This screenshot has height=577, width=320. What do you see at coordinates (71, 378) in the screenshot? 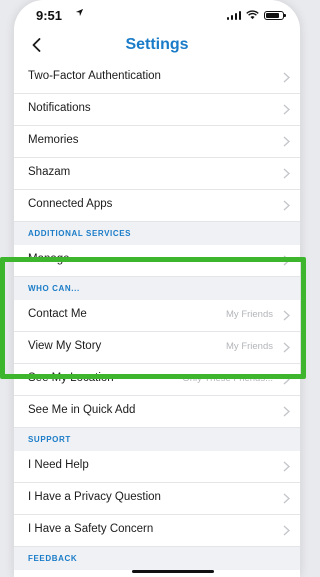
I see `row-label: See My Location` at bounding box center [71, 378].